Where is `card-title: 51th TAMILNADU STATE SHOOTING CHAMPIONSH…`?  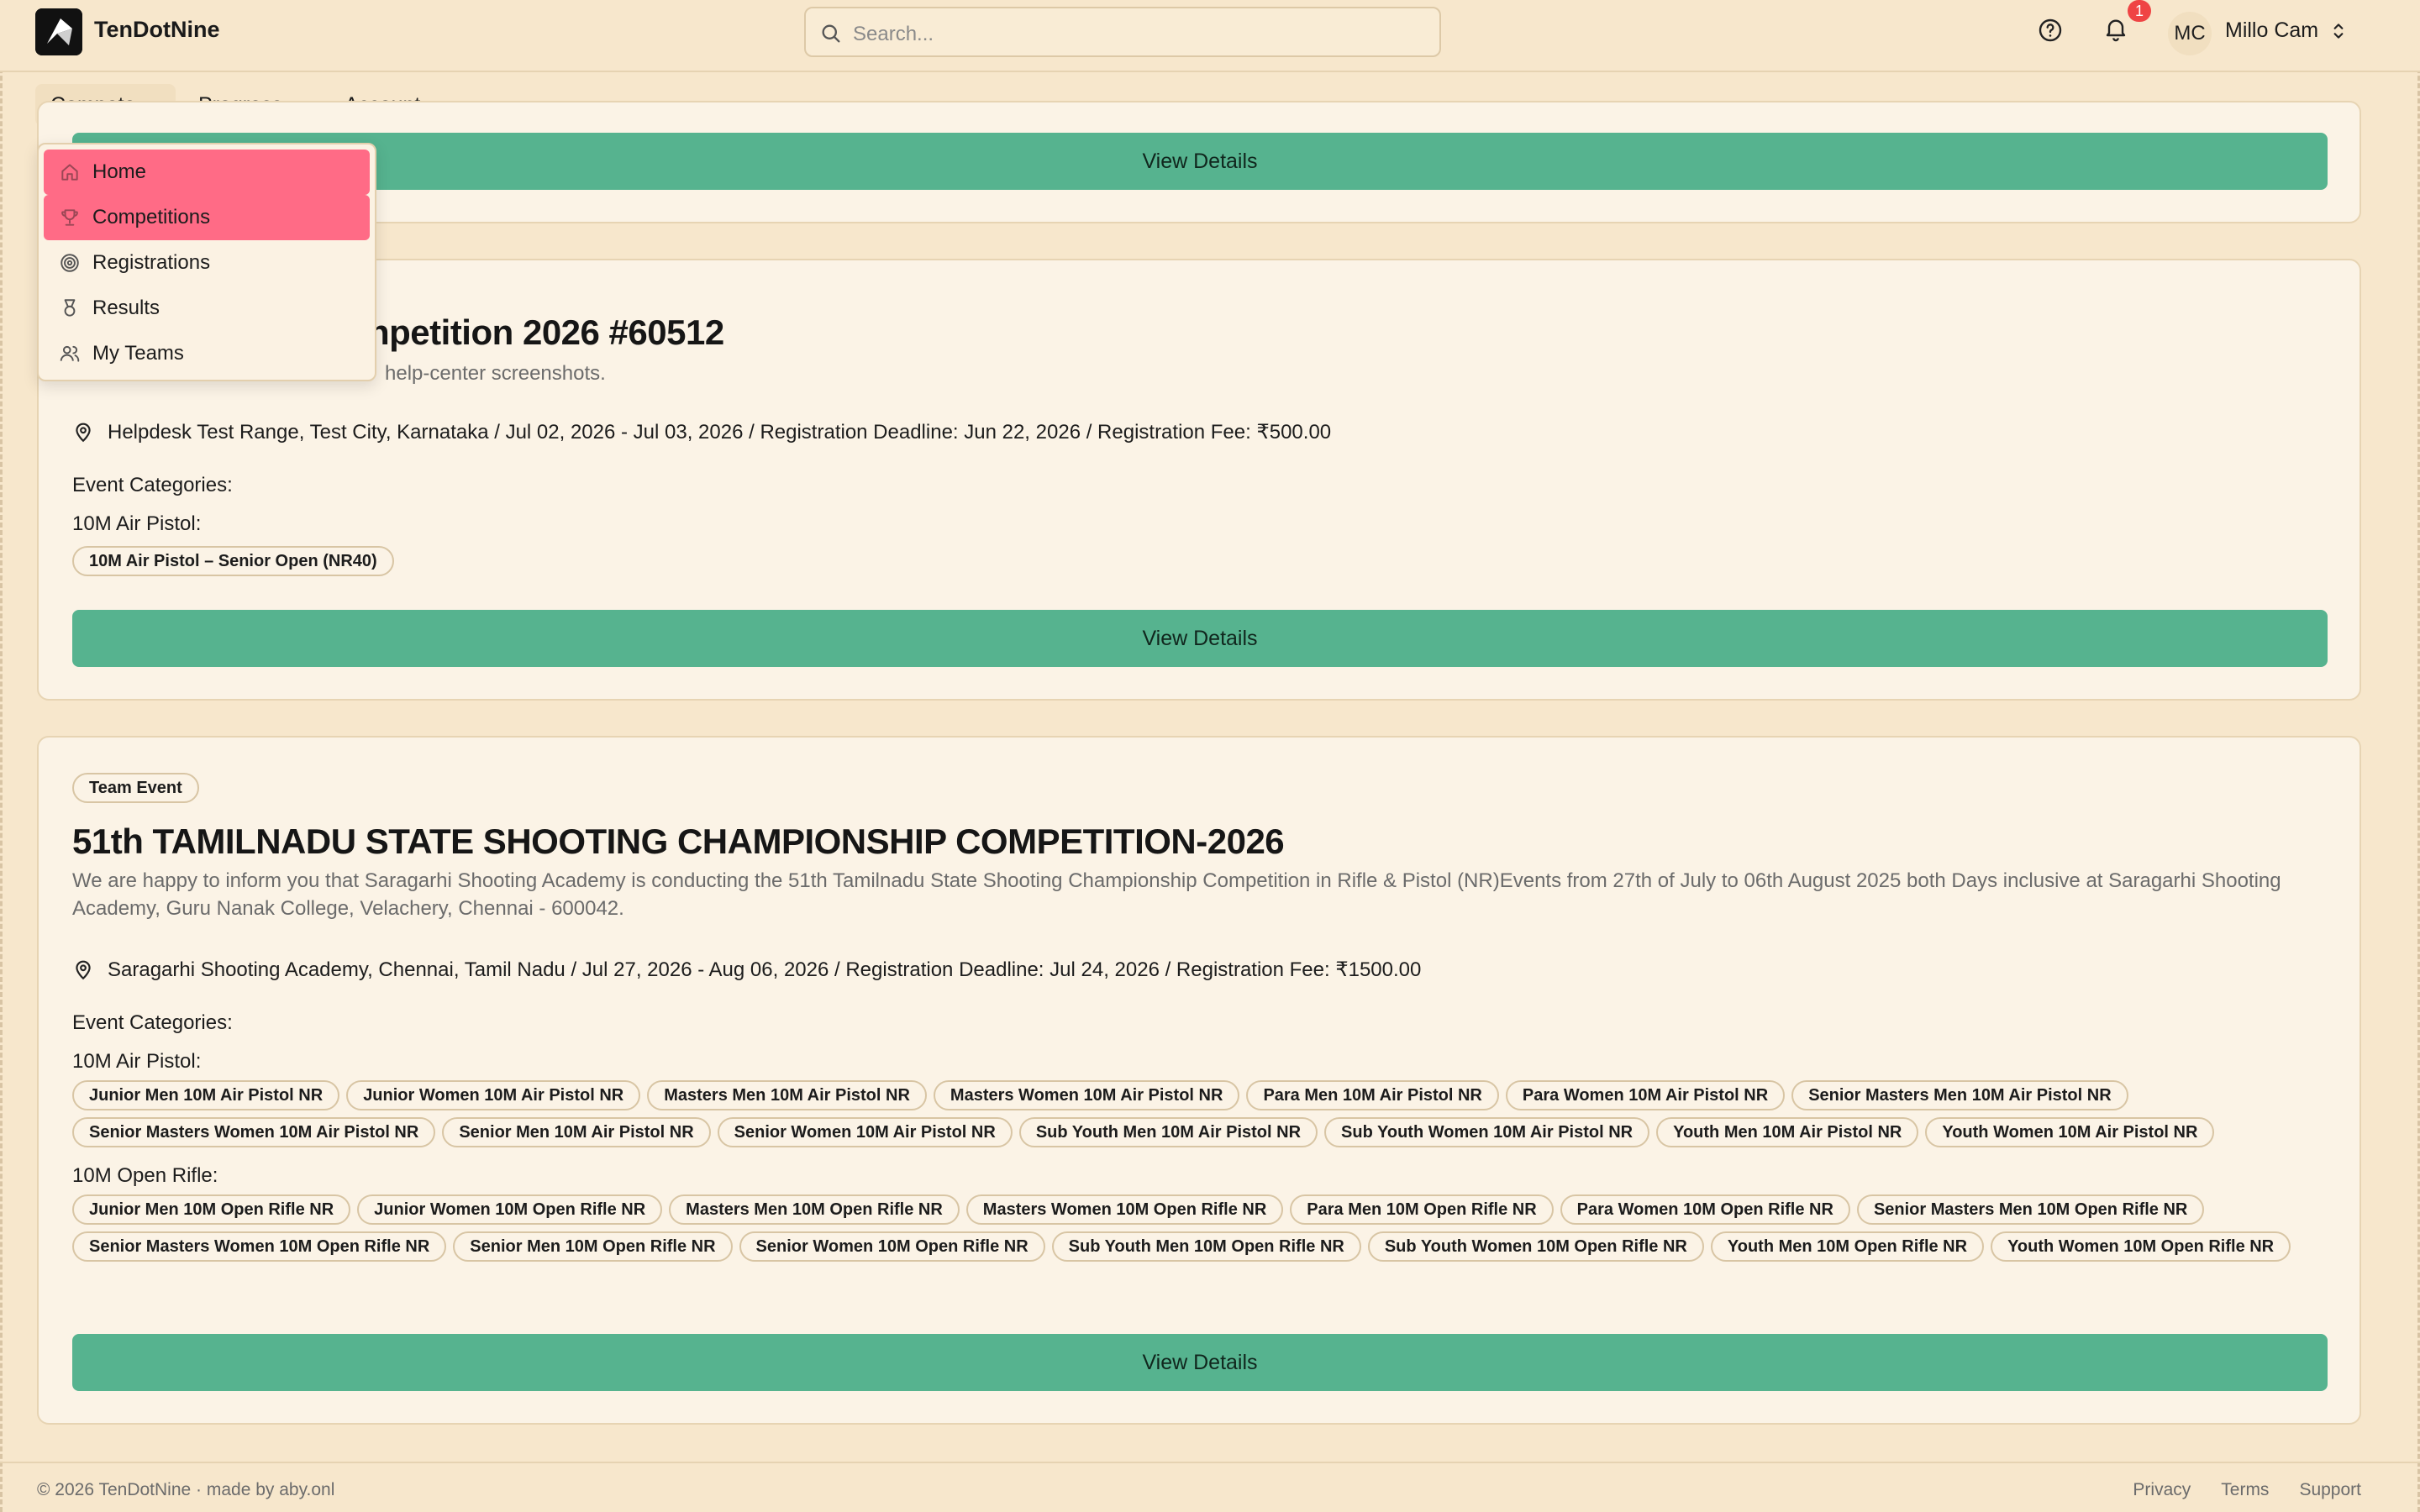 card-title: 51th TAMILNADU STATE SHOOTING CHAMPIONSH… is located at coordinates (678, 842).